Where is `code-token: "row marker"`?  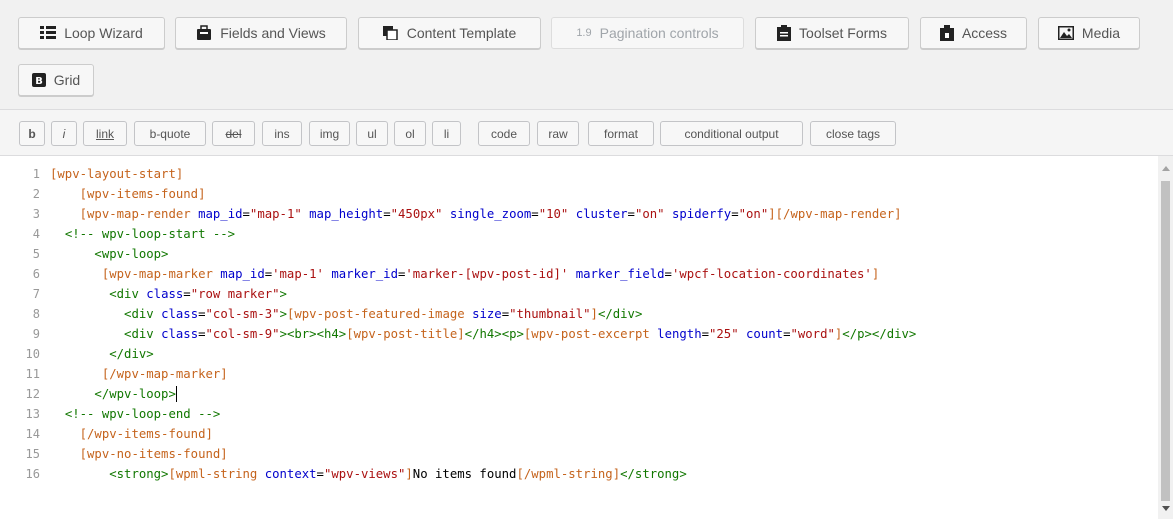 code-token: "row marker" is located at coordinates (235, 294).